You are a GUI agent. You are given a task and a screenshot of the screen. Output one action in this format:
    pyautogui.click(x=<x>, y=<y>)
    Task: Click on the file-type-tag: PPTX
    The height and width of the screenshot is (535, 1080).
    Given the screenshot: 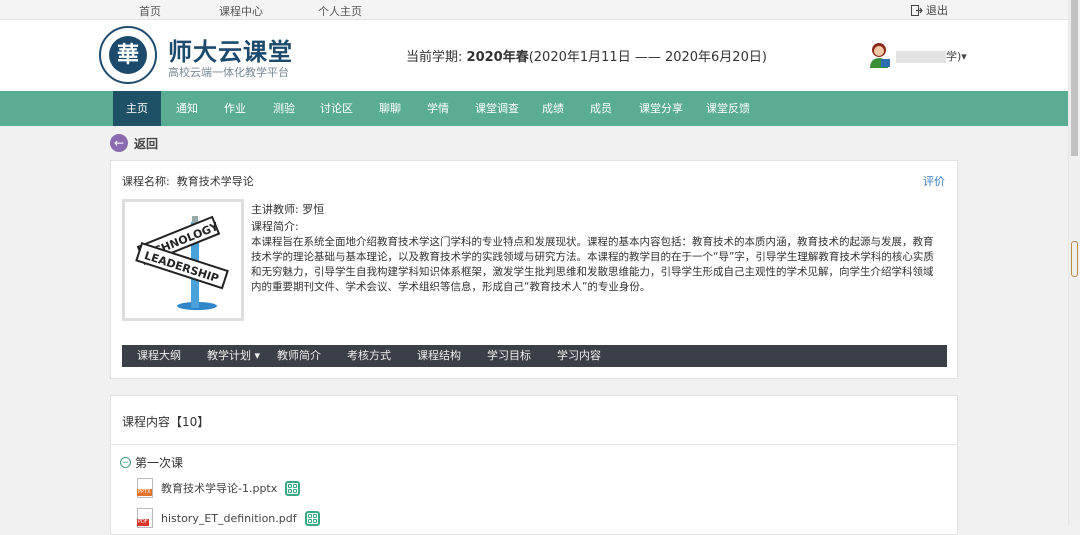 What is the action you would take?
    pyautogui.click(x=144, y=492)
    